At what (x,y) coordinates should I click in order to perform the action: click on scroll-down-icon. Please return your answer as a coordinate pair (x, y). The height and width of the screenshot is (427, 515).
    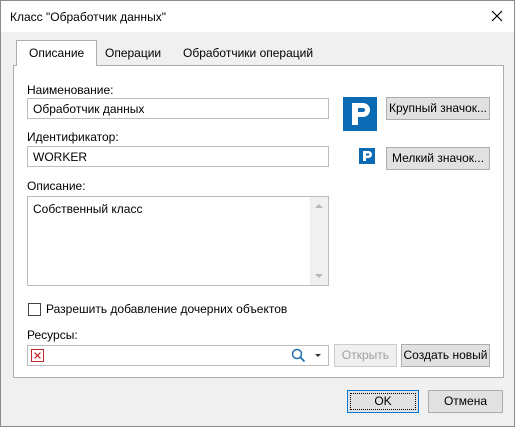
    Looking at the image, I should click on (319, 276).